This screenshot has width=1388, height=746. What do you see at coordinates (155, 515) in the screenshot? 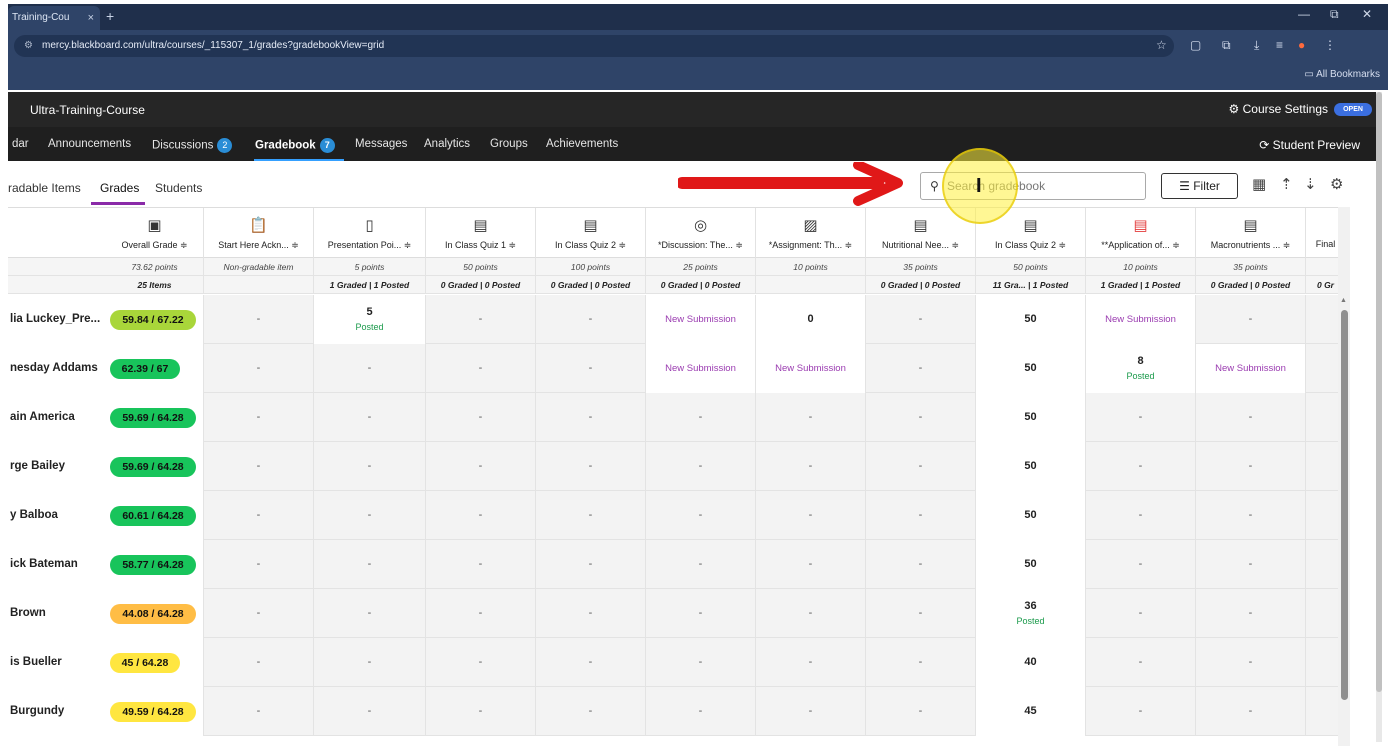
I see `overall-grade-cell: 60.61 / 64.28` at bounding box center [155, 515].